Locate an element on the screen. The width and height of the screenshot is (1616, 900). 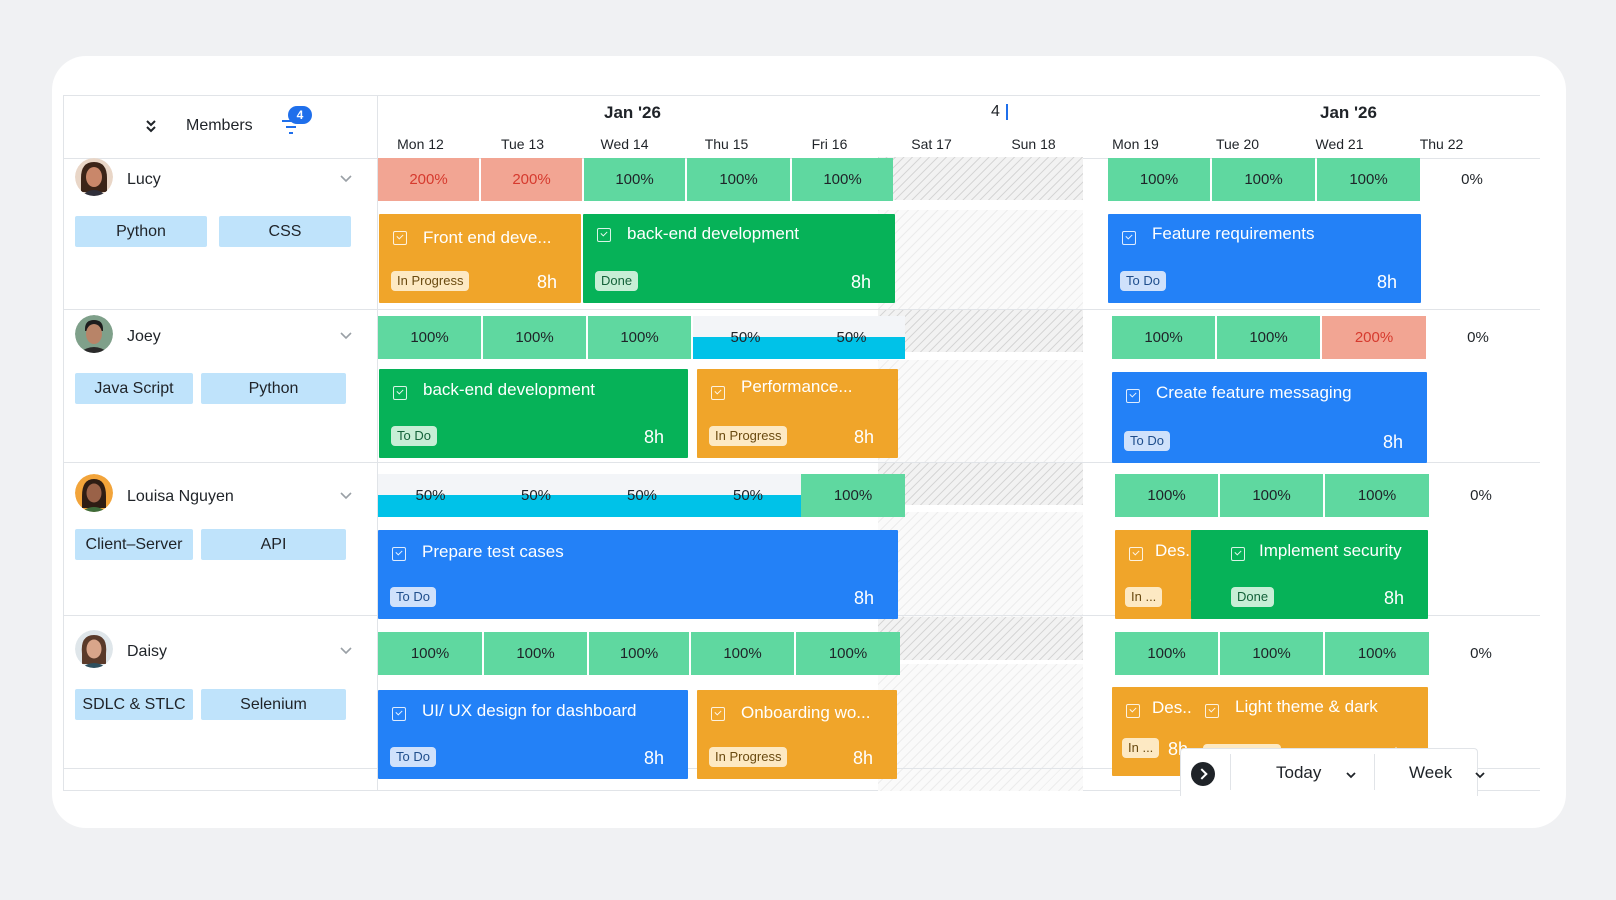
day-header: Sun 18 is located at coordinates (1033, 144).